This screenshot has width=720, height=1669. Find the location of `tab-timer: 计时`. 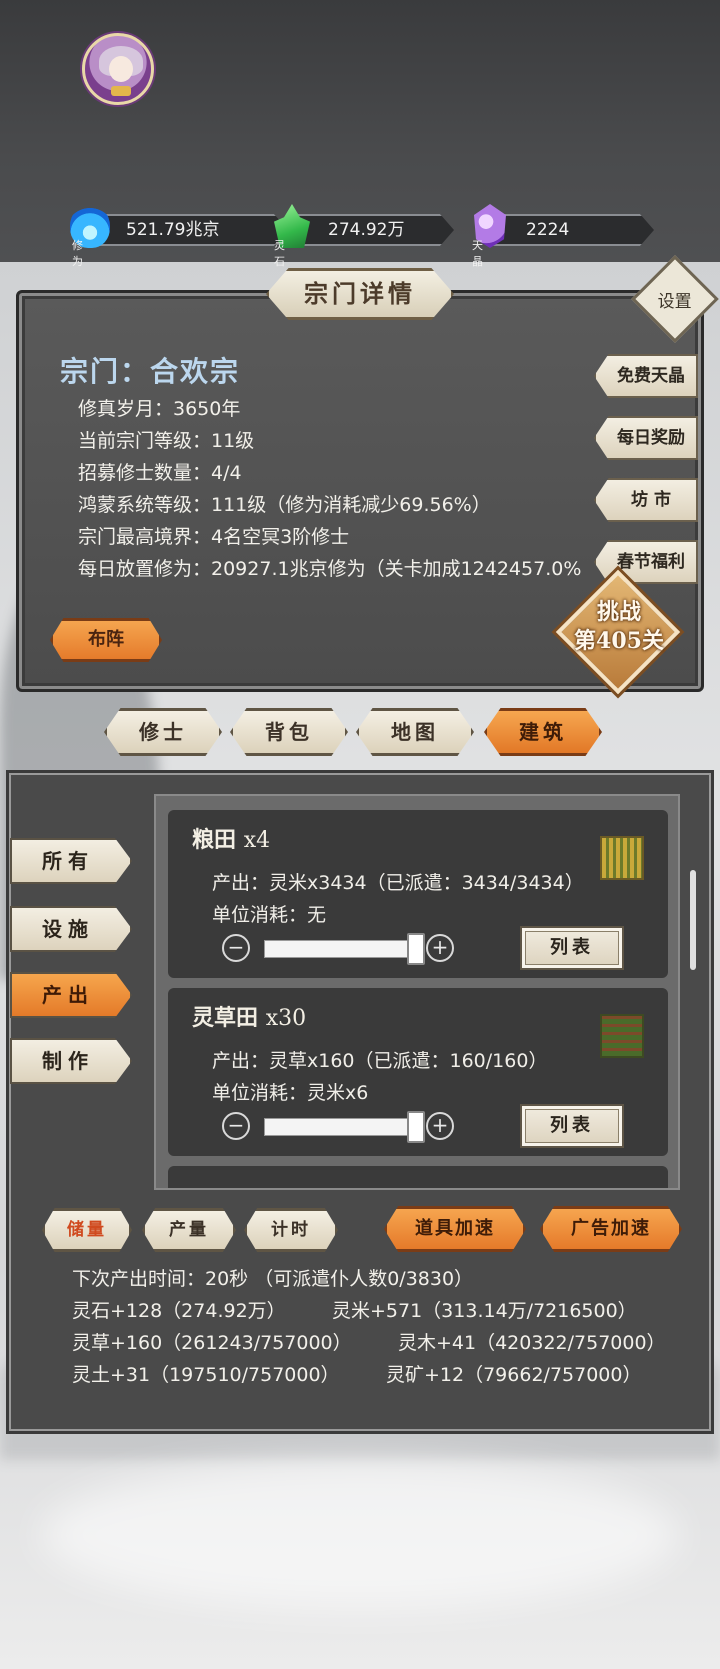

tab-timer: 计时 is located at coordinates (291, 1230).